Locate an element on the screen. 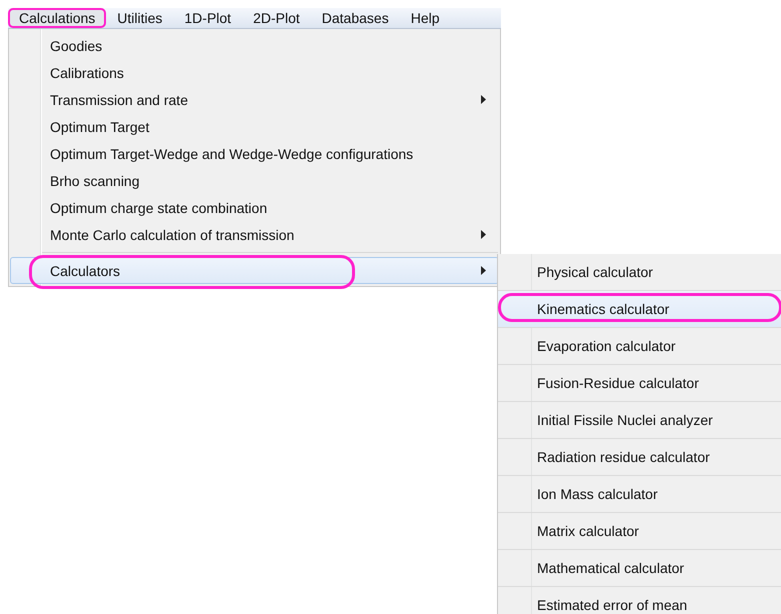  menu-item: Kinematics calculator is located at coordinates (639, 309).